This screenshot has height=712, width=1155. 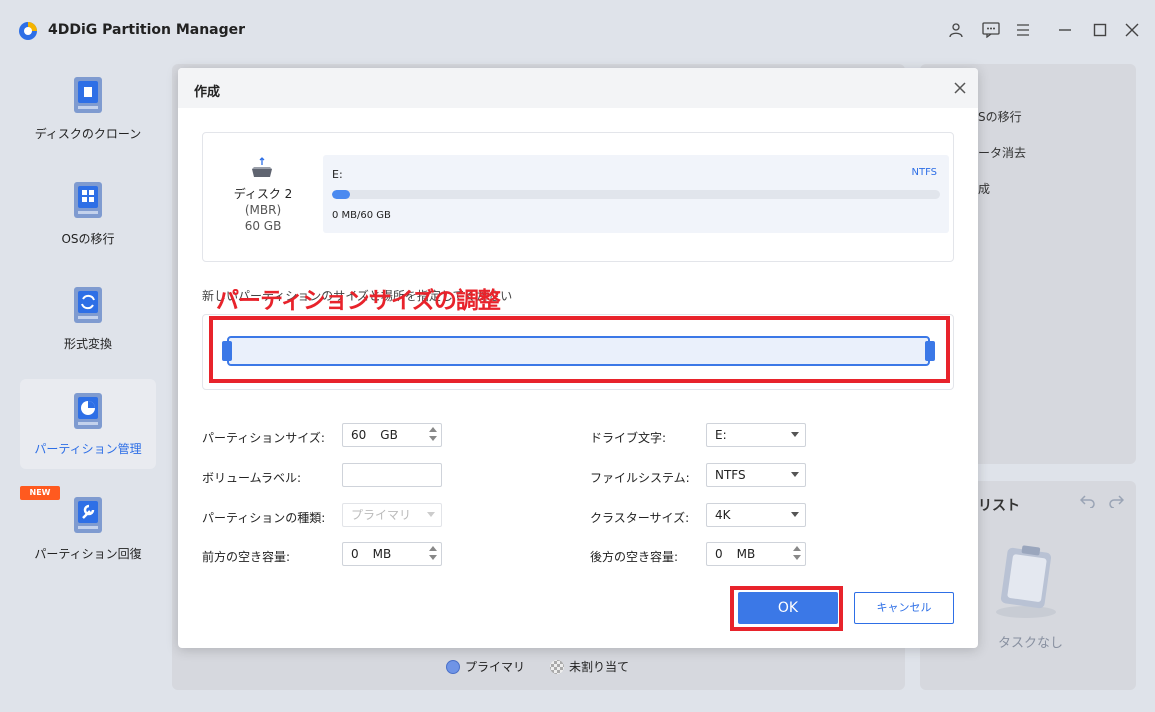 I want to click on legend-primary: プライマリ, so click(x=485, y=666).